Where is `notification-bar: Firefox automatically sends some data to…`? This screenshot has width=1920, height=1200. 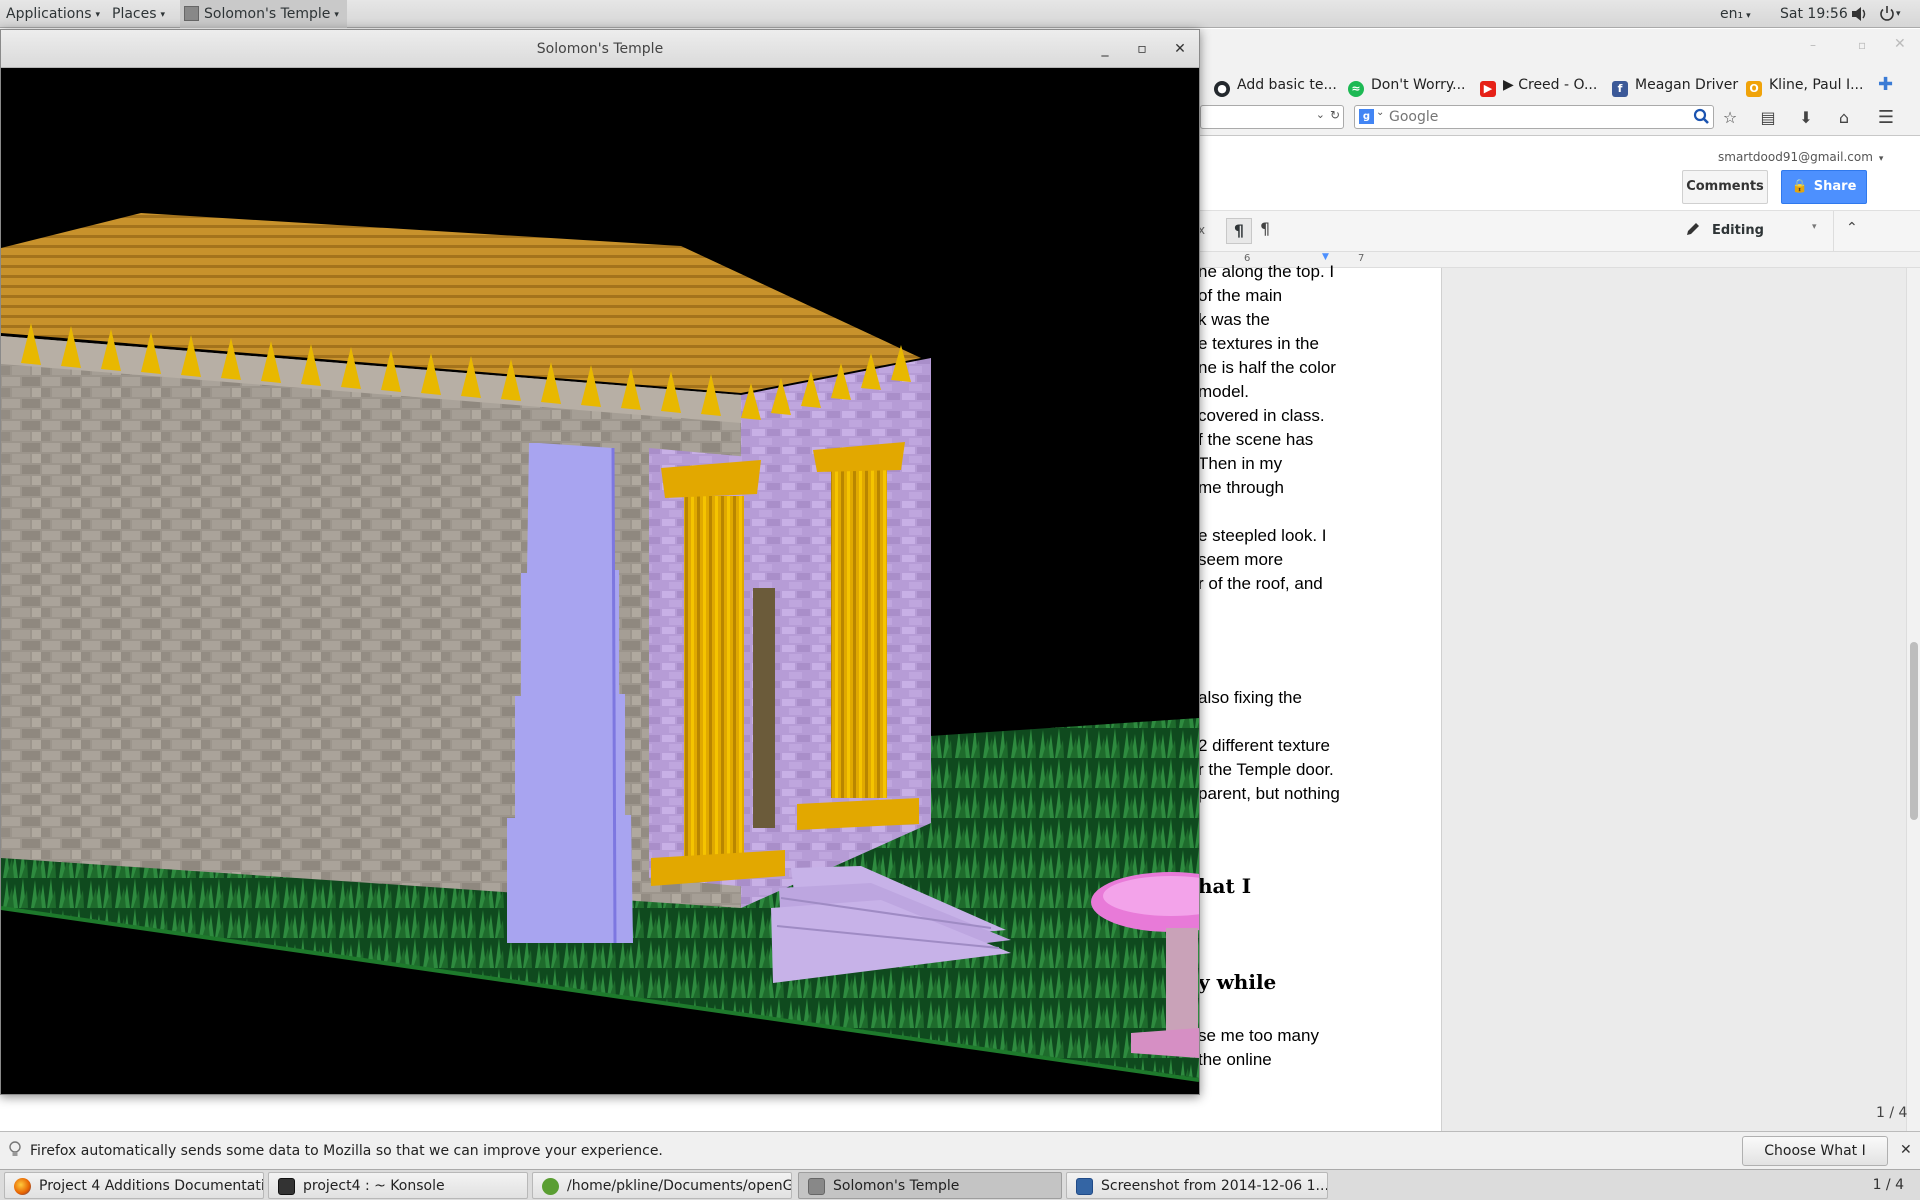
notification-bar: Firefox automatically sends some data to… is located at coordinates (960, 1159).